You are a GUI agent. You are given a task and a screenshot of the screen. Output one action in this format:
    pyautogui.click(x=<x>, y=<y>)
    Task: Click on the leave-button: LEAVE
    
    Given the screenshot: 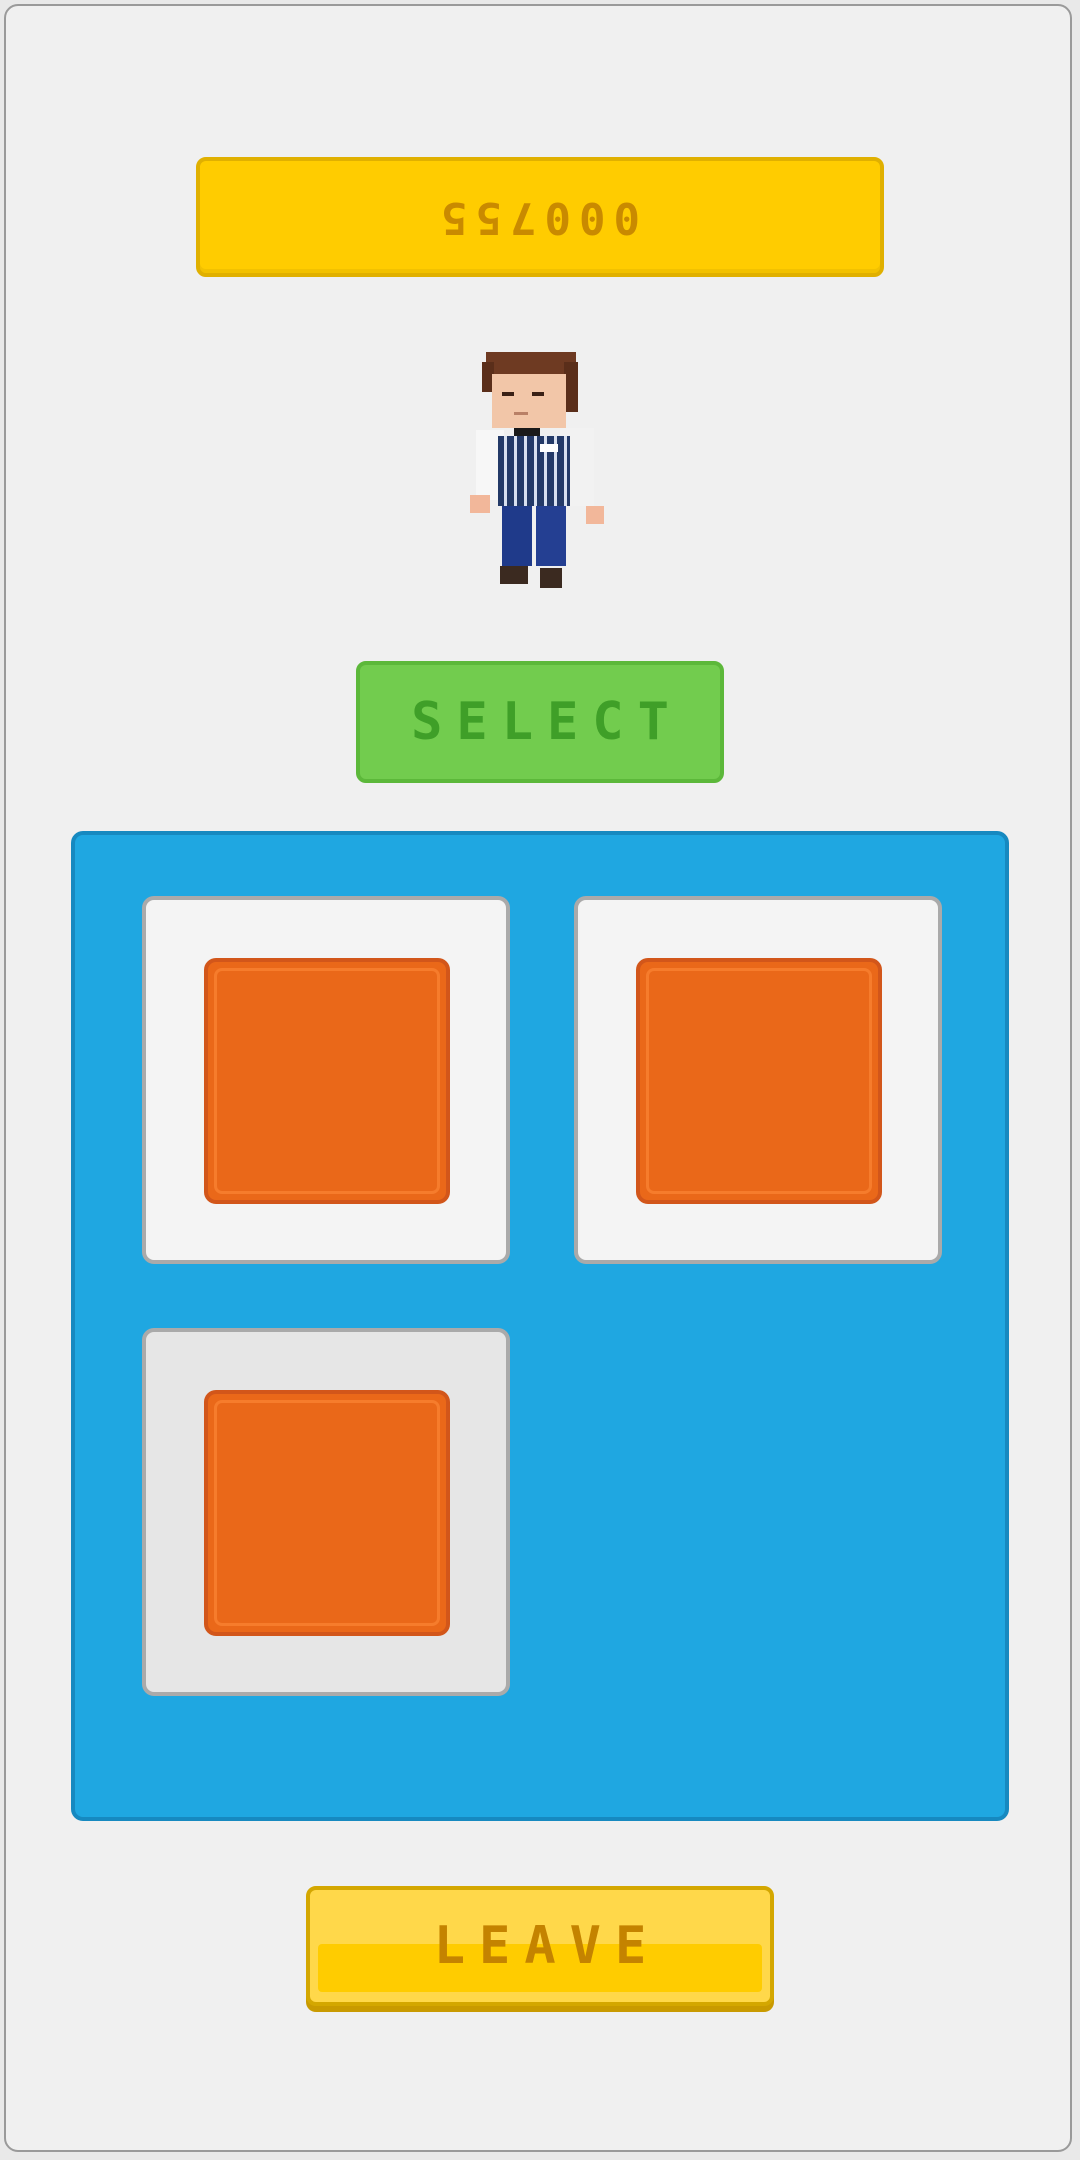 What is the action you would take?
    pyautogui.click(x=540, y=1946)
    